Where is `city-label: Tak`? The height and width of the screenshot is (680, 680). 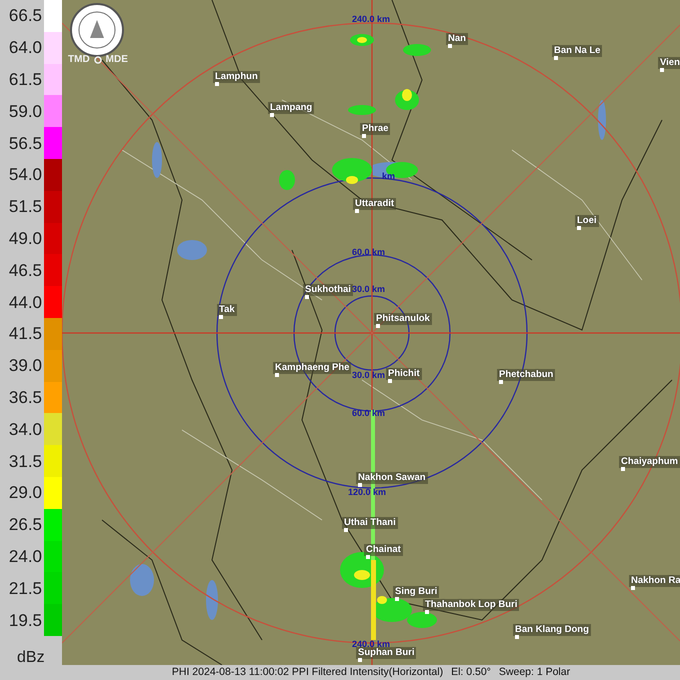 city-label: Tak is located at coordinates (227, 310).